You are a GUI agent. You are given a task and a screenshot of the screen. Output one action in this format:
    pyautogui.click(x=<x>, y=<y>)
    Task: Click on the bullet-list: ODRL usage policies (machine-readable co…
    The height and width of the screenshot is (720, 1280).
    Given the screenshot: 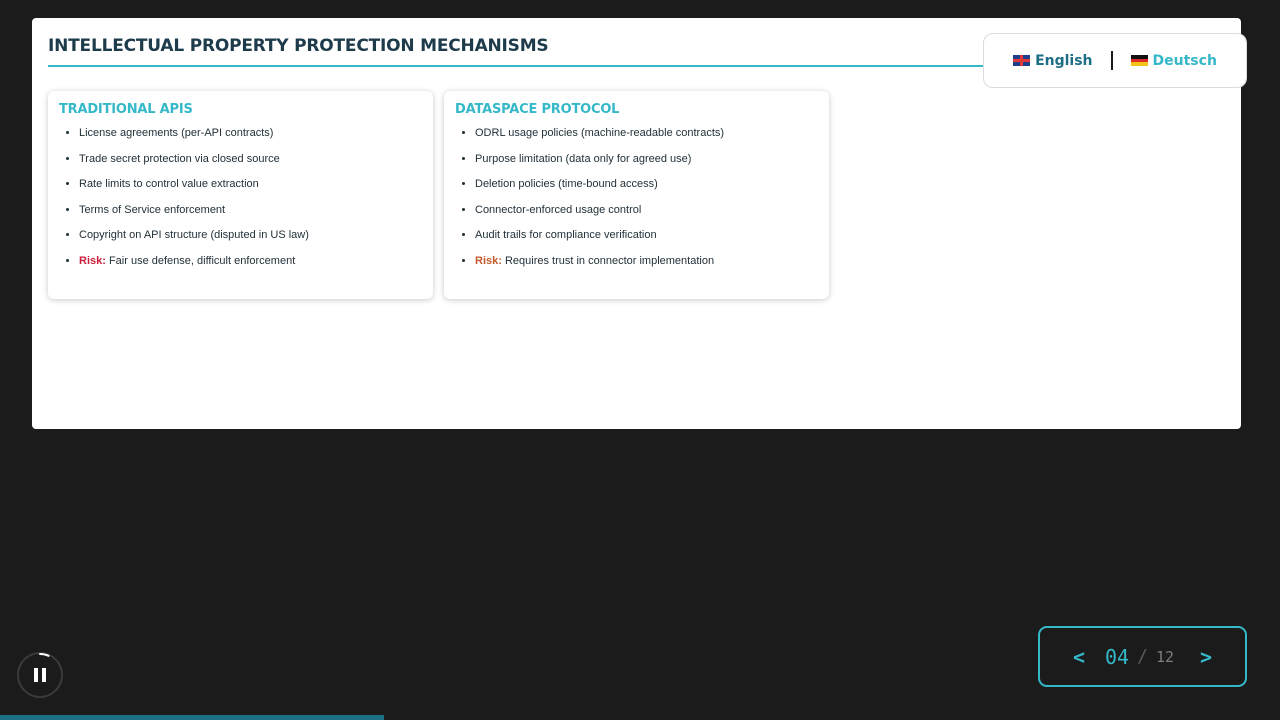 What is the action you would take?
    pyautogui.click(x=636, y=197)
    